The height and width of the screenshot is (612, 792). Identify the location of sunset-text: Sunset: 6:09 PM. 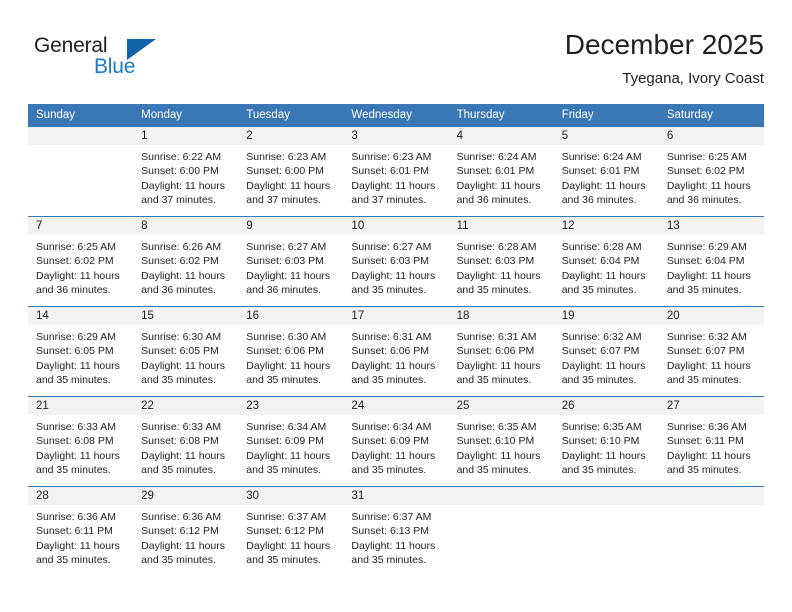
(390, 441).